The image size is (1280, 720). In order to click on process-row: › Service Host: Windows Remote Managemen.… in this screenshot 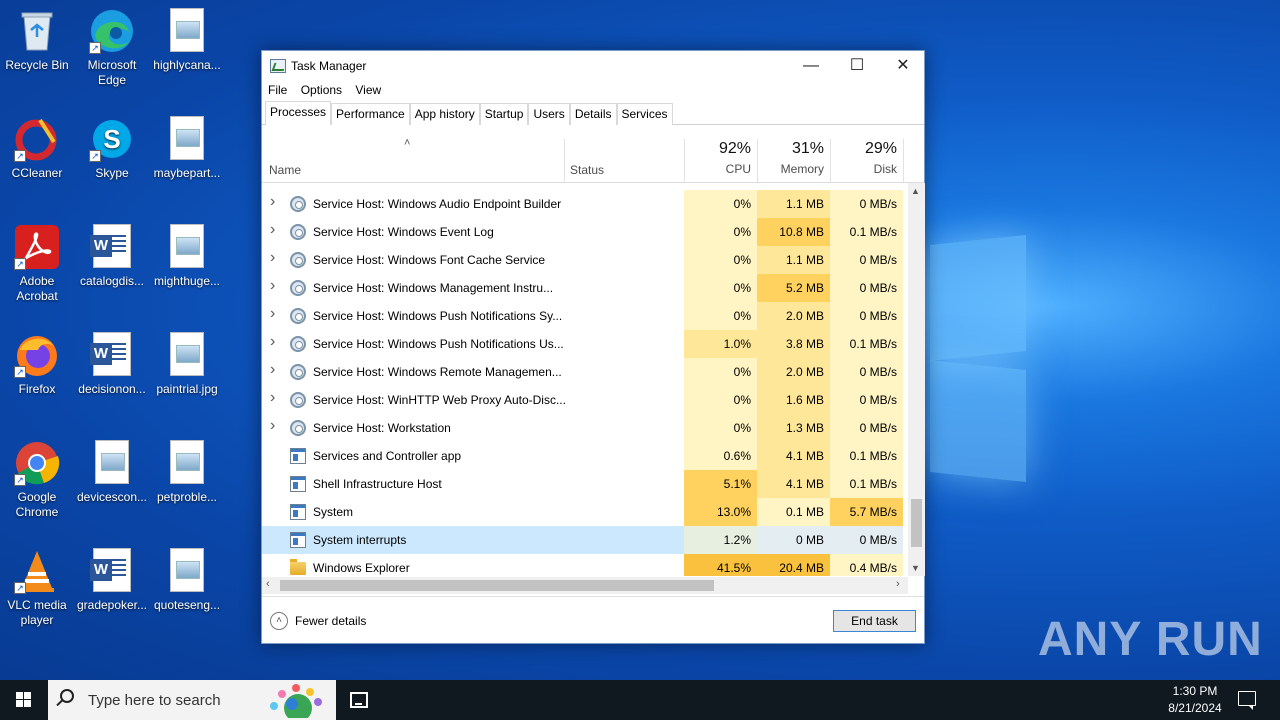, I will do `click(585, 372)`.